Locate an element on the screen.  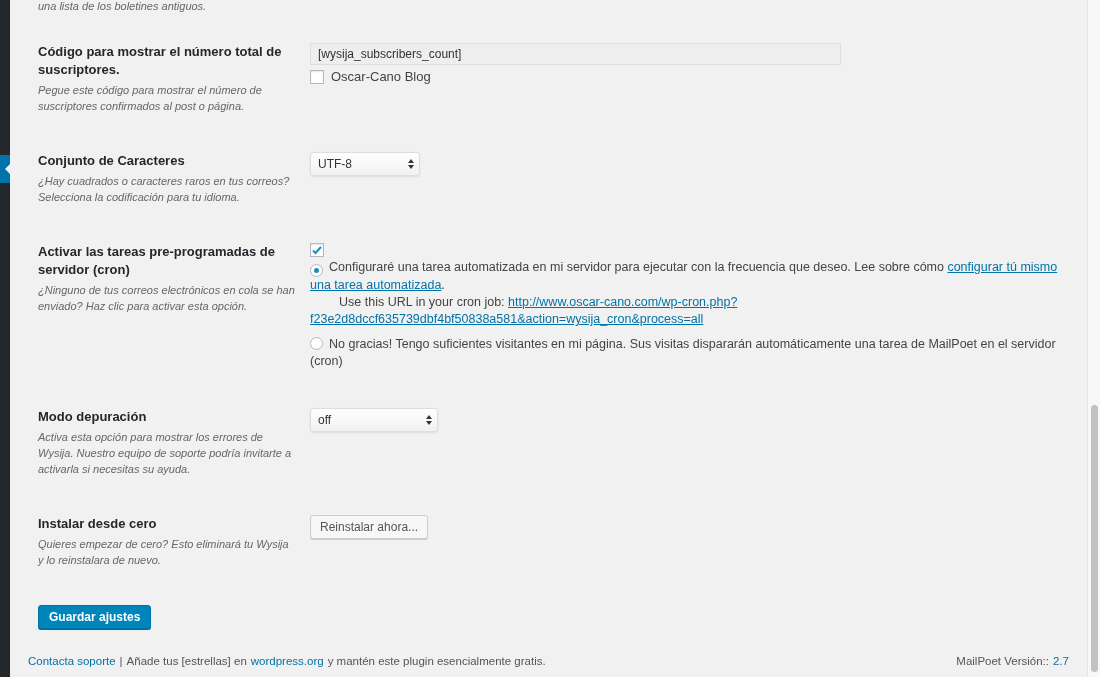
select-dropdown: off is located at coordinates (374, 420).